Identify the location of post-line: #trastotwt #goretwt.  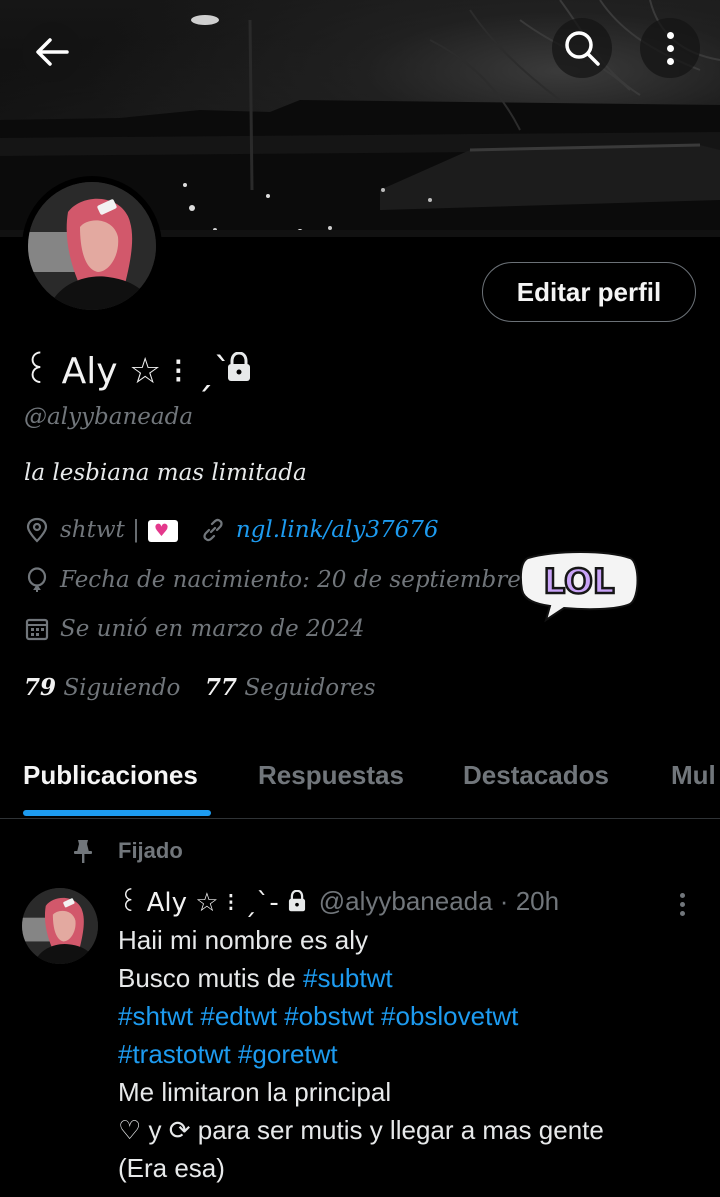
(413, 1054).